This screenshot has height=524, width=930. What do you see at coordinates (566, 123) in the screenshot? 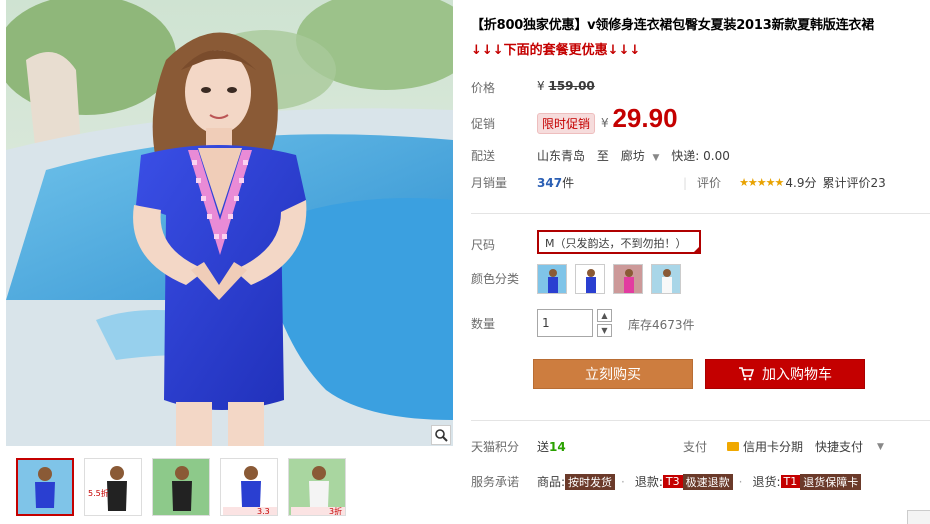
I see `promo-badge: 限时促销` at bounding box center [566, 123].